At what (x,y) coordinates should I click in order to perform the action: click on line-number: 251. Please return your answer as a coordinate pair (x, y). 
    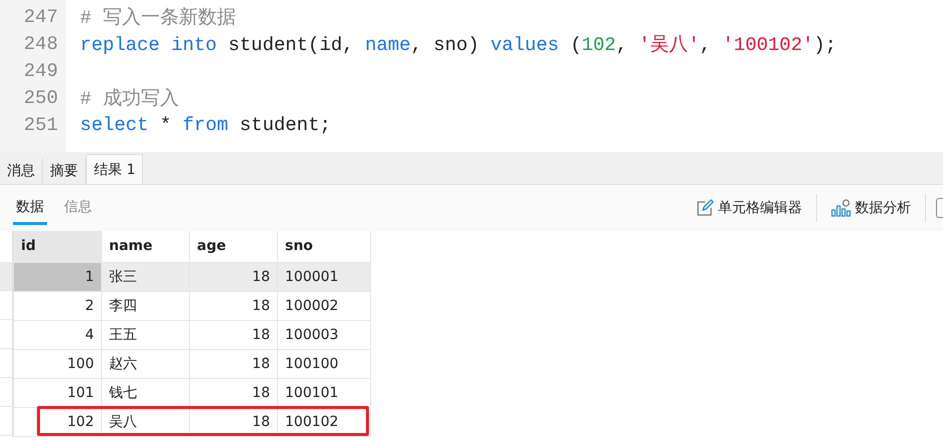
    Looking at the image, I should click on (40, 125).